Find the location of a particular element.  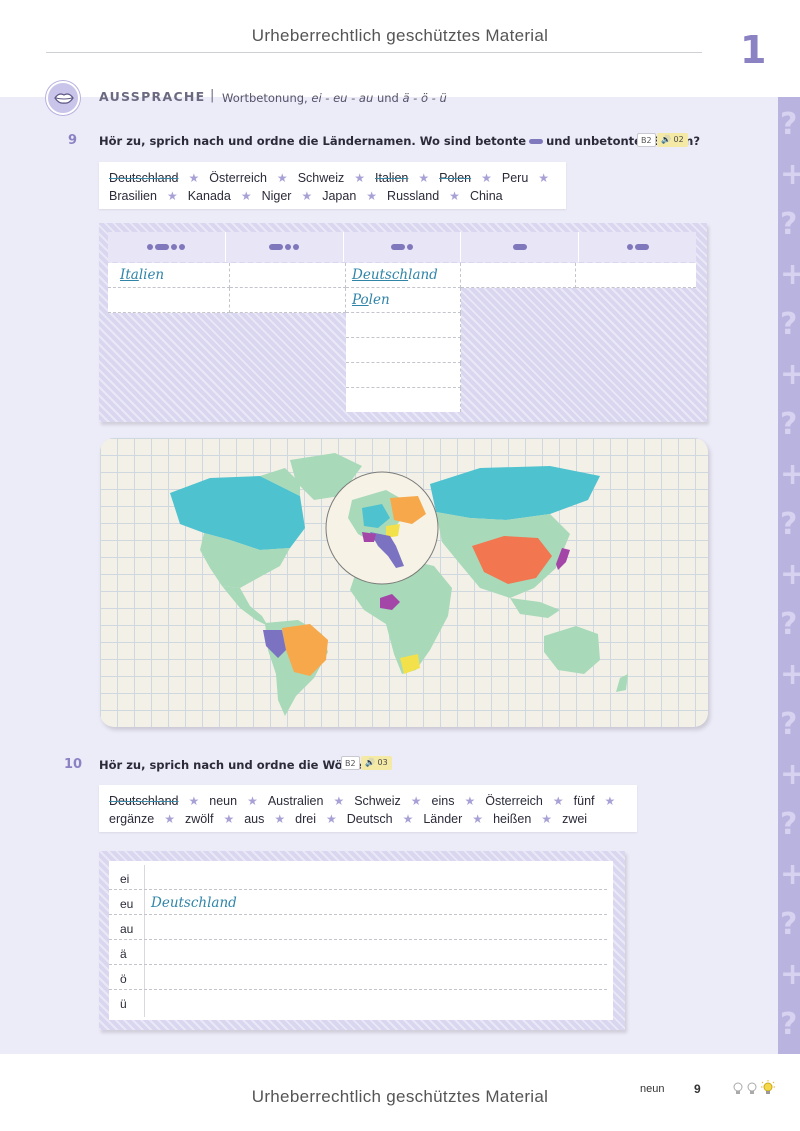

chapter-number: 1 is located at coordinates (753, 50).